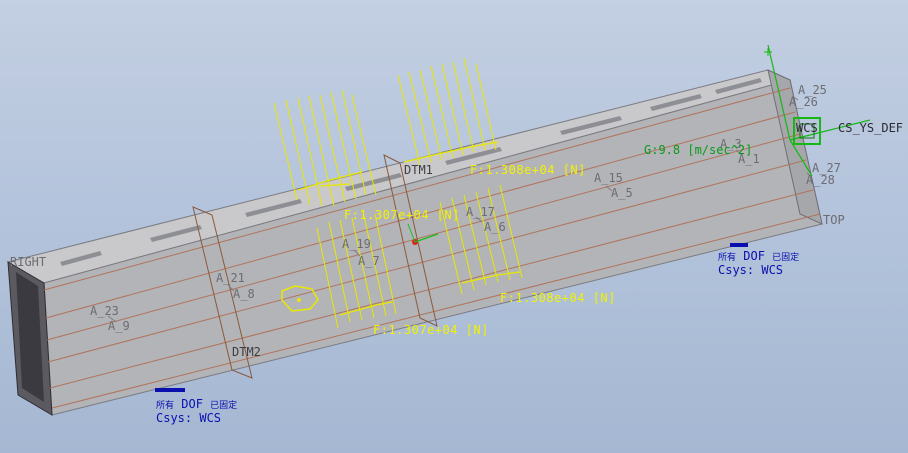 This screenshot has width=908, height=453. What do you see at coordinates (495, 227) in the screenshot?
I see `axis-label-a6: A_6` at bounding box center [495, 227].